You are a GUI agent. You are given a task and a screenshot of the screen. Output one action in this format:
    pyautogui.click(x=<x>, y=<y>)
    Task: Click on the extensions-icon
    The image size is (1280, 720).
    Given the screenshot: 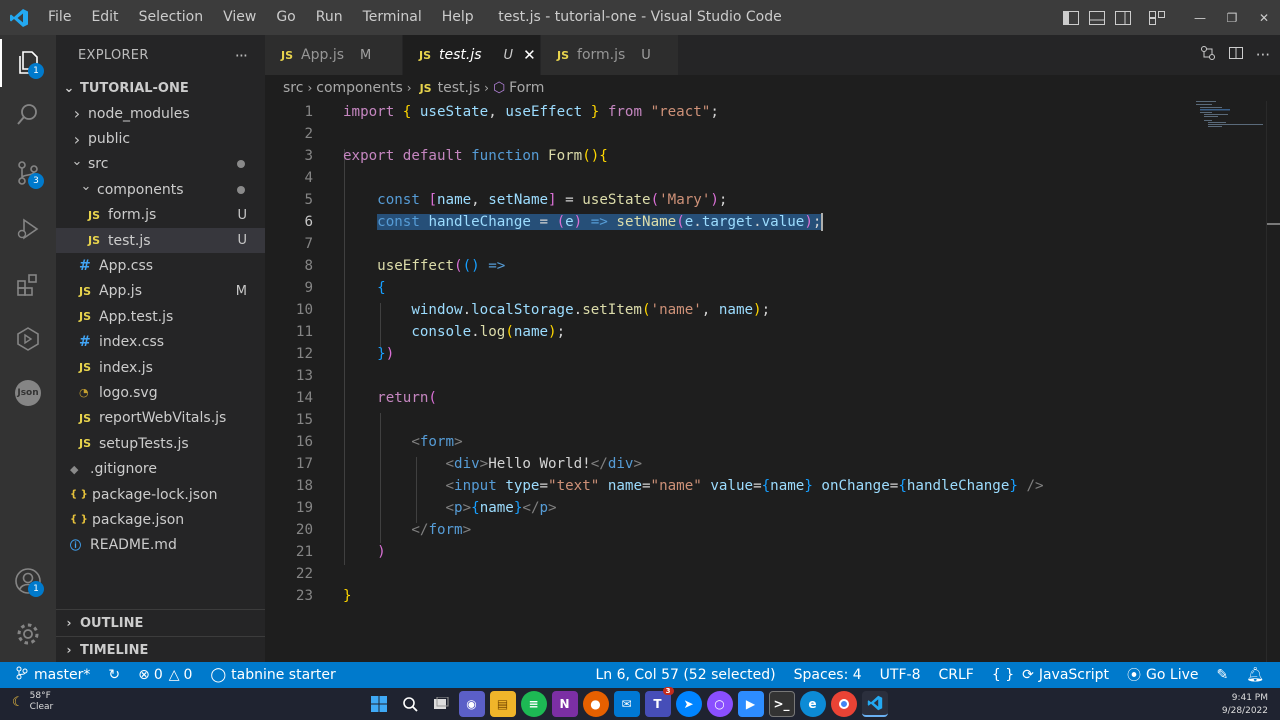 What is the action you would take?
    pyautogui.click(x=28, y=285)
    